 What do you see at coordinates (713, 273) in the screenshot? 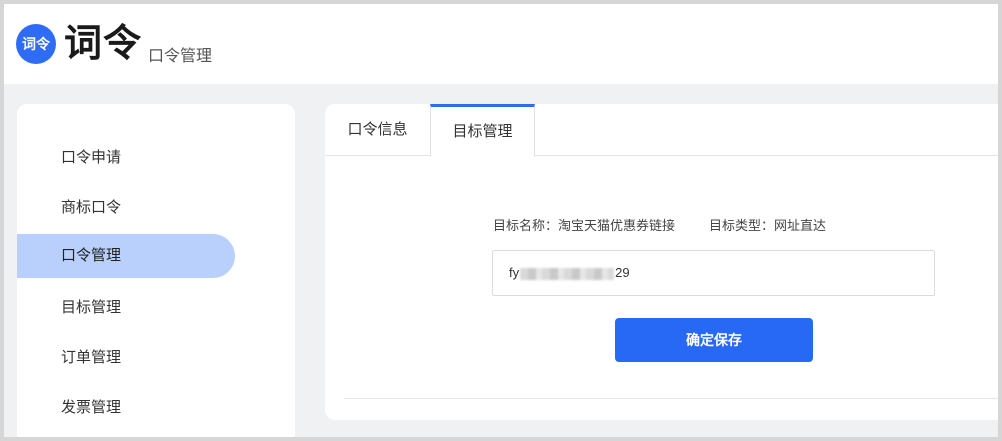
I see `target-url-input: fy 29` at bounding box center [713, 273].